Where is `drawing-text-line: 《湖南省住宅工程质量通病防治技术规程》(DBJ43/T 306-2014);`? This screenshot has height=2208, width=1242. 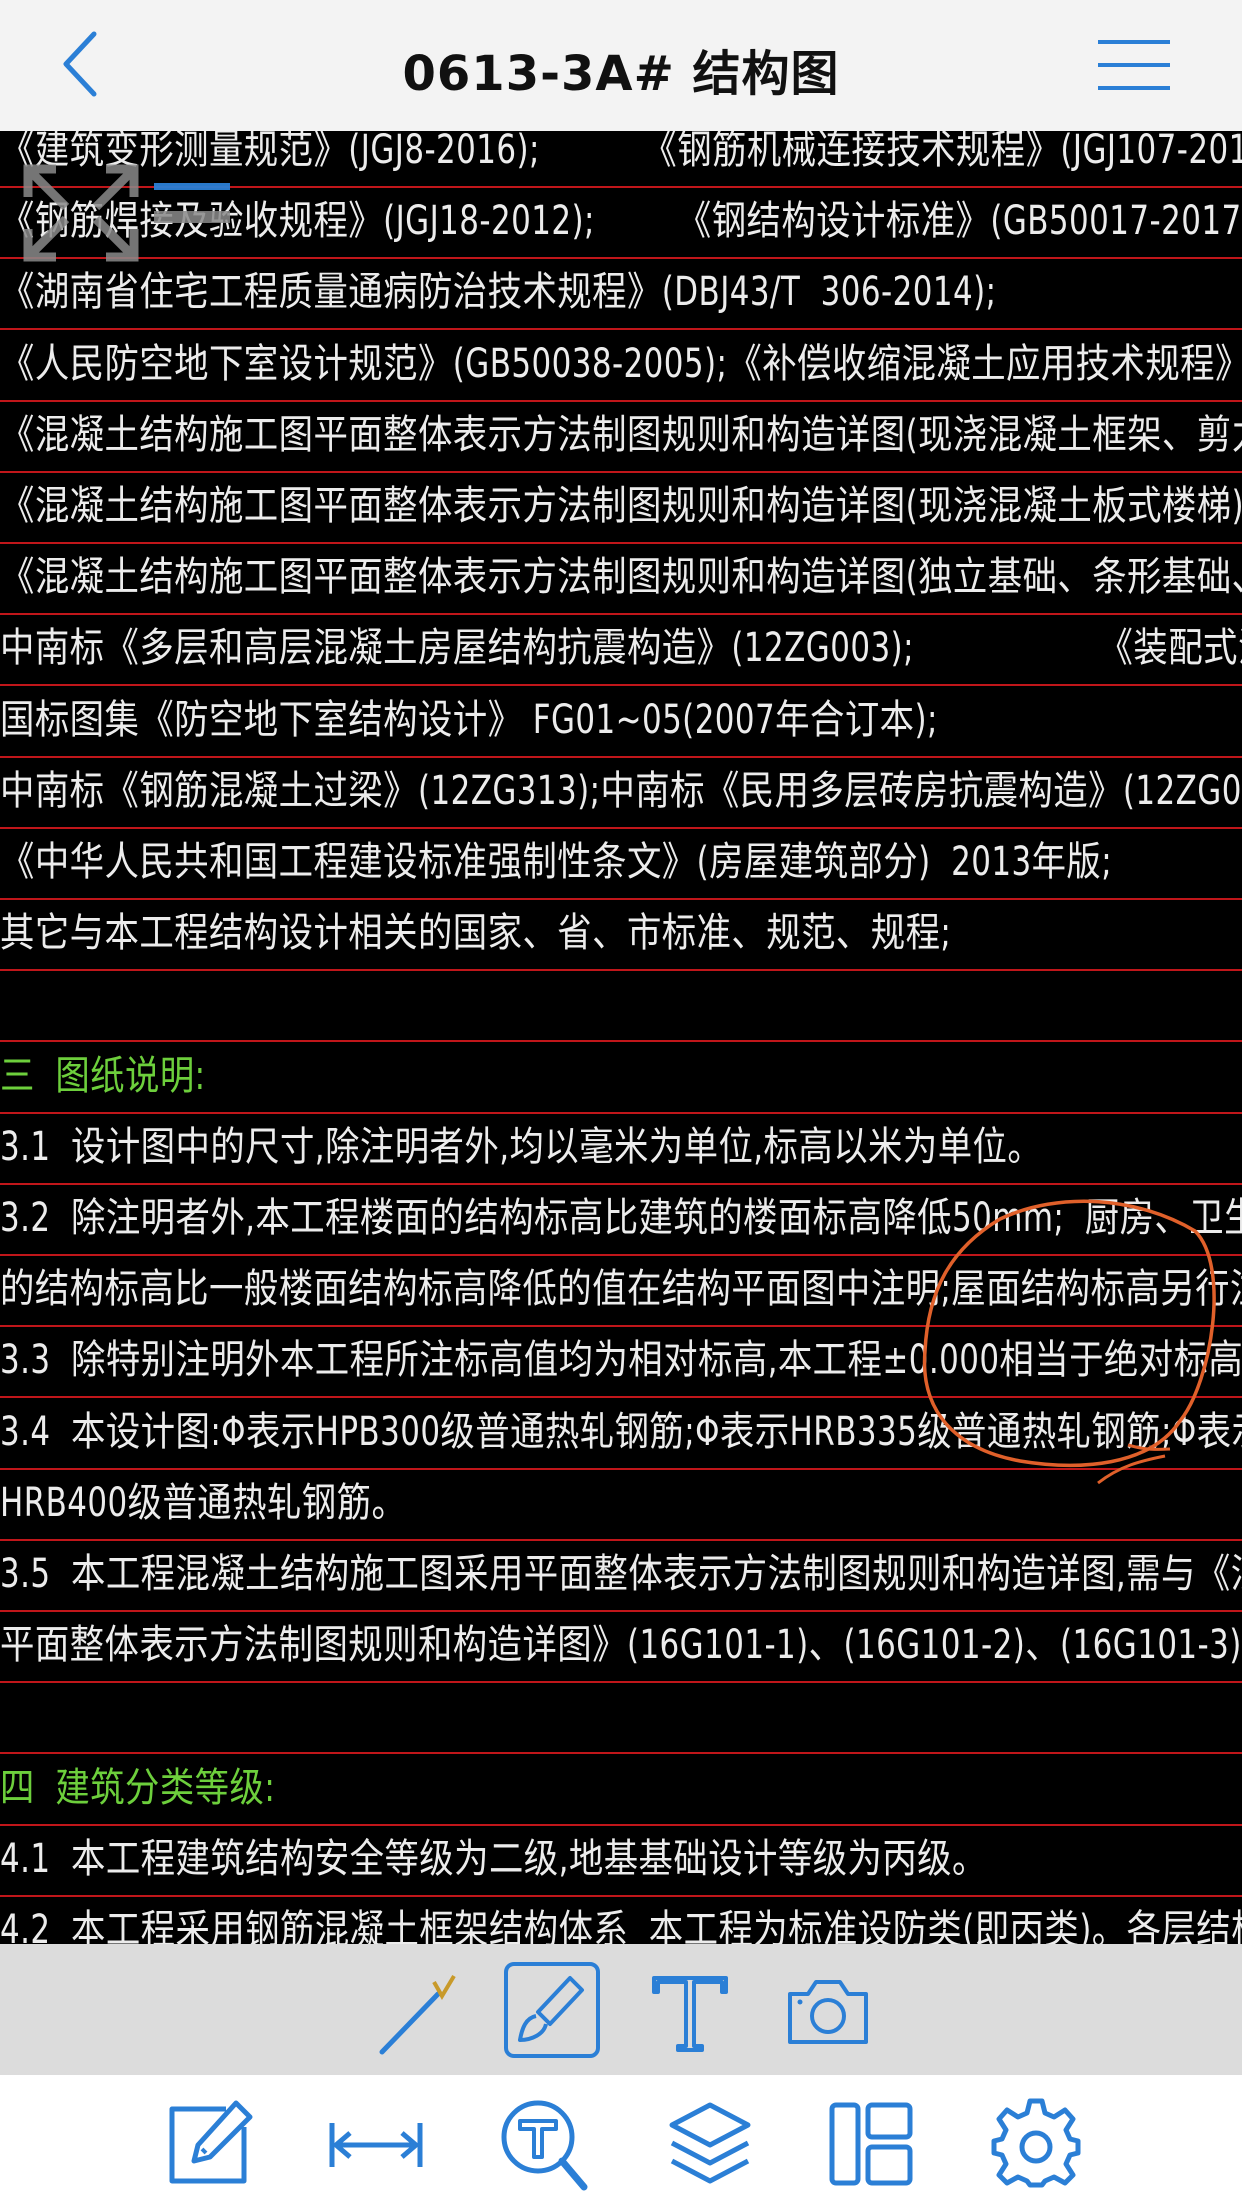 drawing-text-line: 《湖南省住宅工程质量通病防治技术规程》(DBJ43/T 306-2014); is located at coordinates (498, 292).